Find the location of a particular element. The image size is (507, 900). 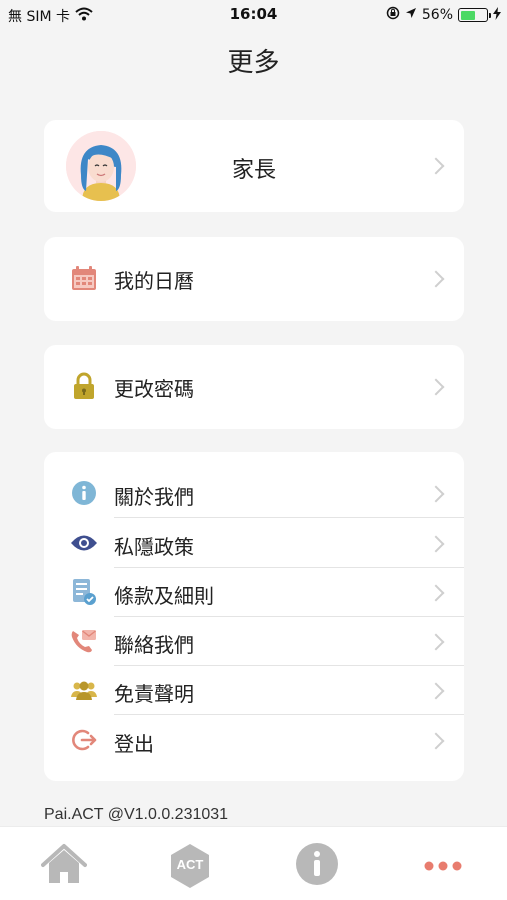

phone-mail-icon is located at coordinates (84, 641).